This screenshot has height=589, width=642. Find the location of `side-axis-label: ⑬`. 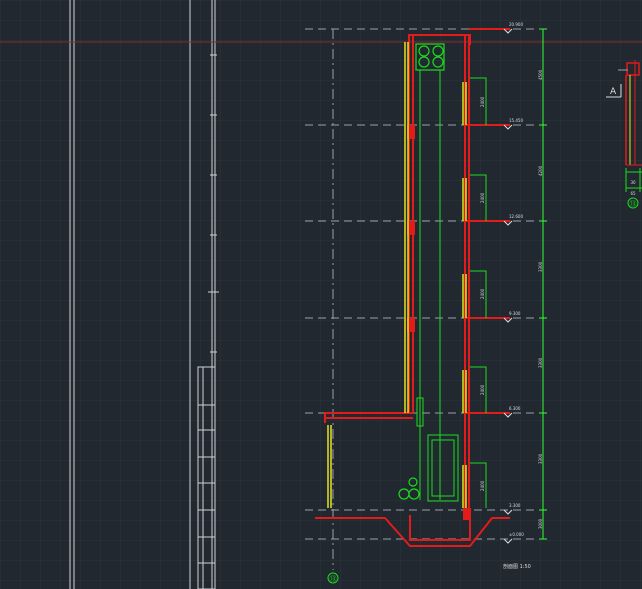

side-axis-label: ⑬ is located at coordinates (633, 204).